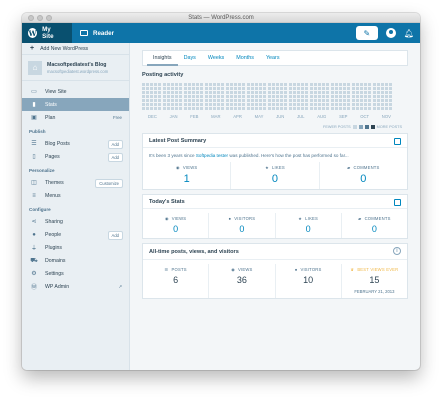 This screenshot has height=400, width=446. Describe the element at coordinates (75, 247) in the screenshot. I see `sidebar-item-plugins: ⏚ Plugins` at that location.